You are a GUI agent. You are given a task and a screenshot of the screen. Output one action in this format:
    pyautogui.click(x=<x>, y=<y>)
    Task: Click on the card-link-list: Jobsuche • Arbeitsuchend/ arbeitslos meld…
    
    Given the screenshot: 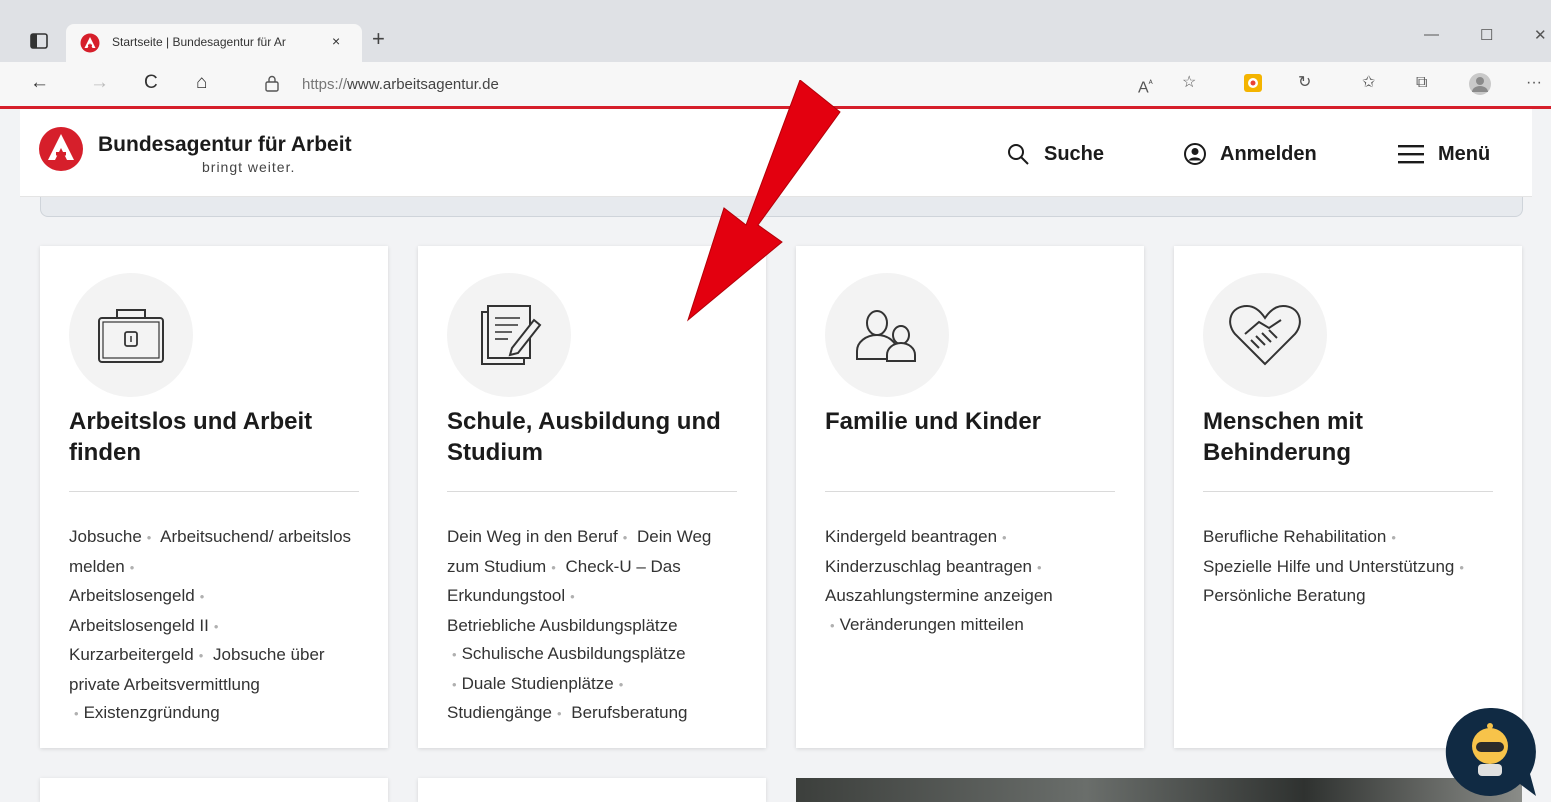 What is the action you would take?
    pyautogui.click(x=210, y=624)
    